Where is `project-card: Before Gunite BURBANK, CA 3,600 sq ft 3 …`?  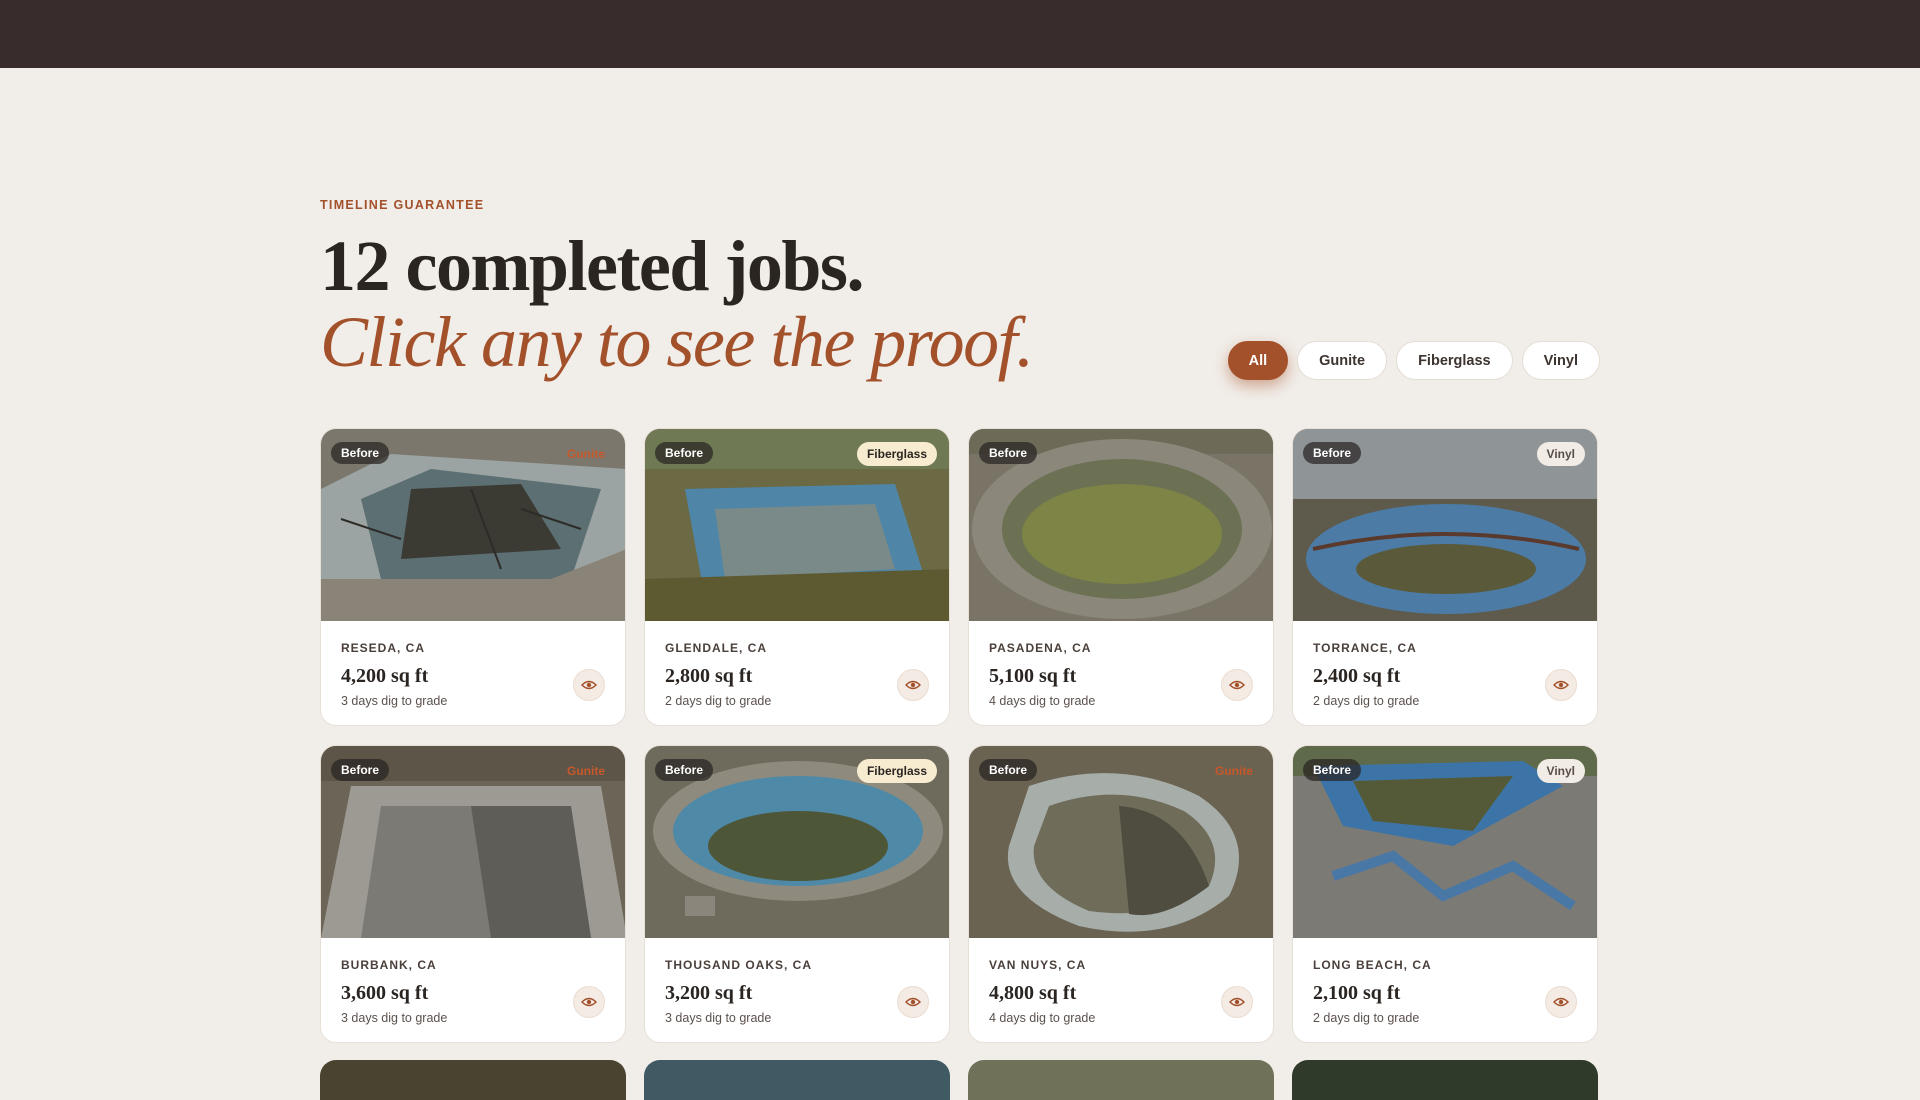
project-card: Before Gunite BURBANK, CA 3,600 sq ft 3 … is located at coordinates (473, 894).